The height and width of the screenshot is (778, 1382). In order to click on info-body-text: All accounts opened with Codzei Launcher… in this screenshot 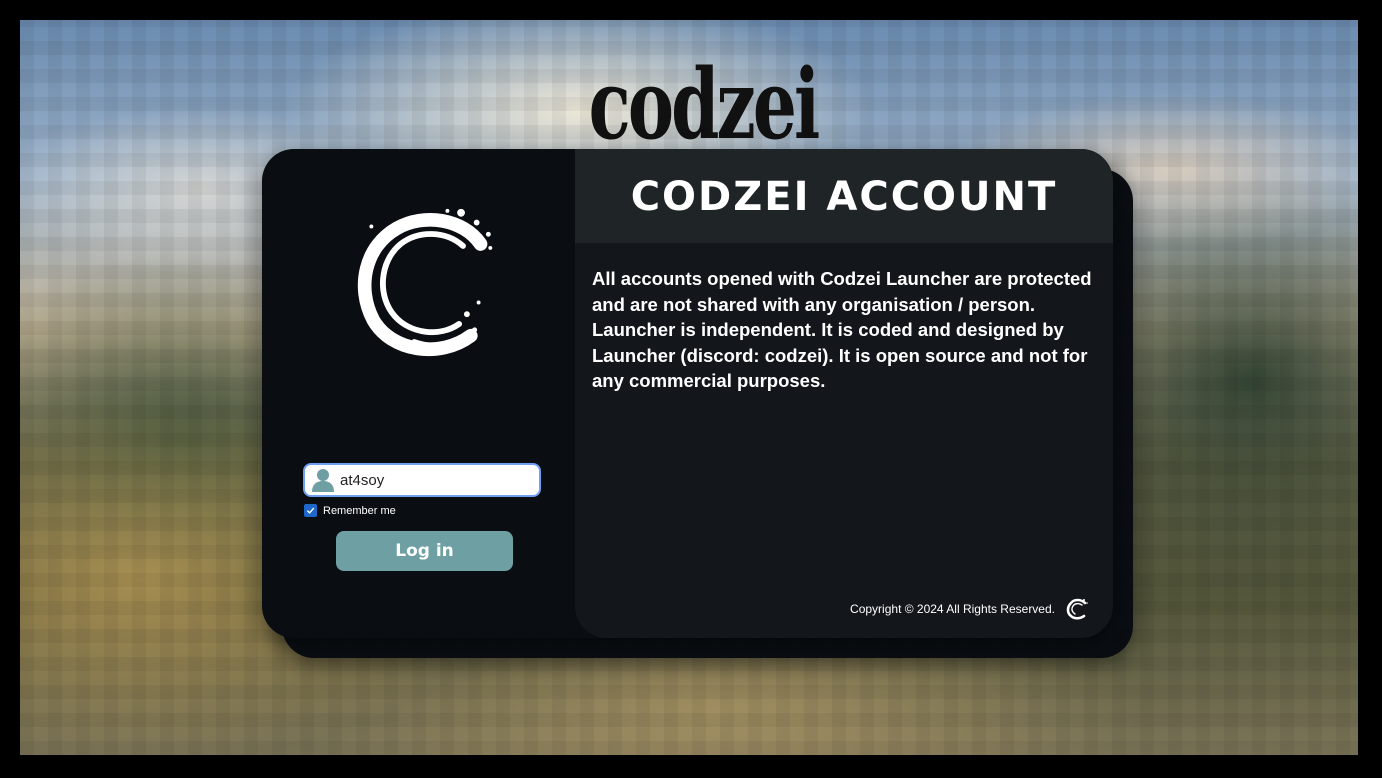, I will do `click(842, 329)`.